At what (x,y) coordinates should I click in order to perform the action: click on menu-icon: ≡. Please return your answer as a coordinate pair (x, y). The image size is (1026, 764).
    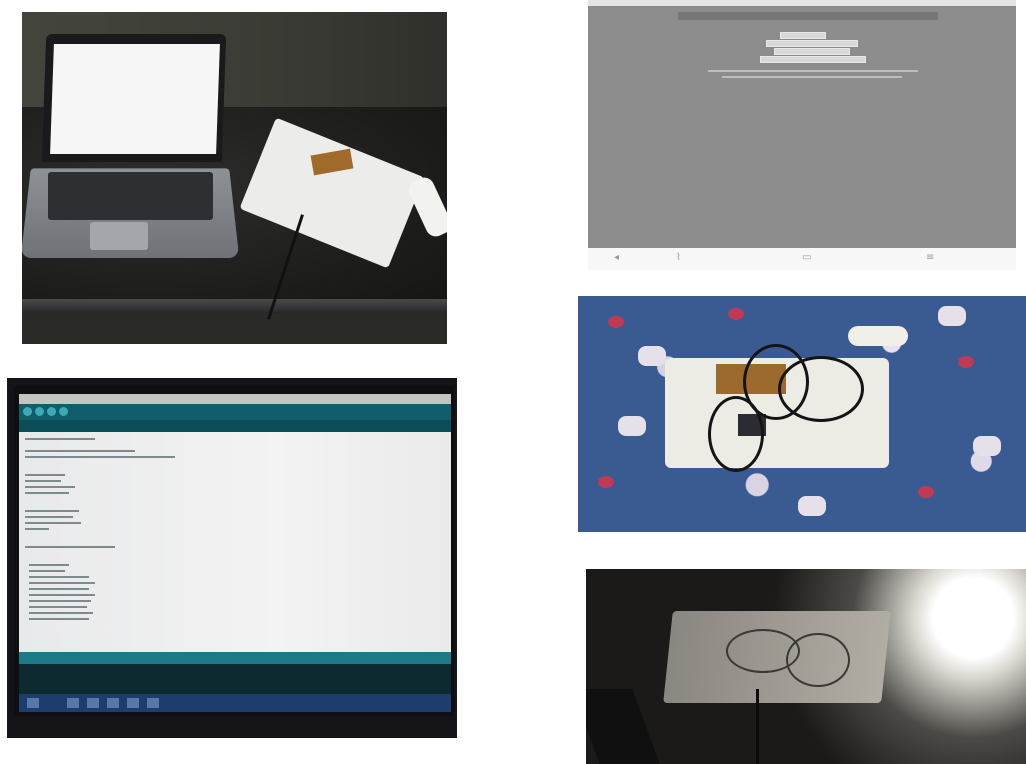
    Looking at the image, I should click on (930, 257).